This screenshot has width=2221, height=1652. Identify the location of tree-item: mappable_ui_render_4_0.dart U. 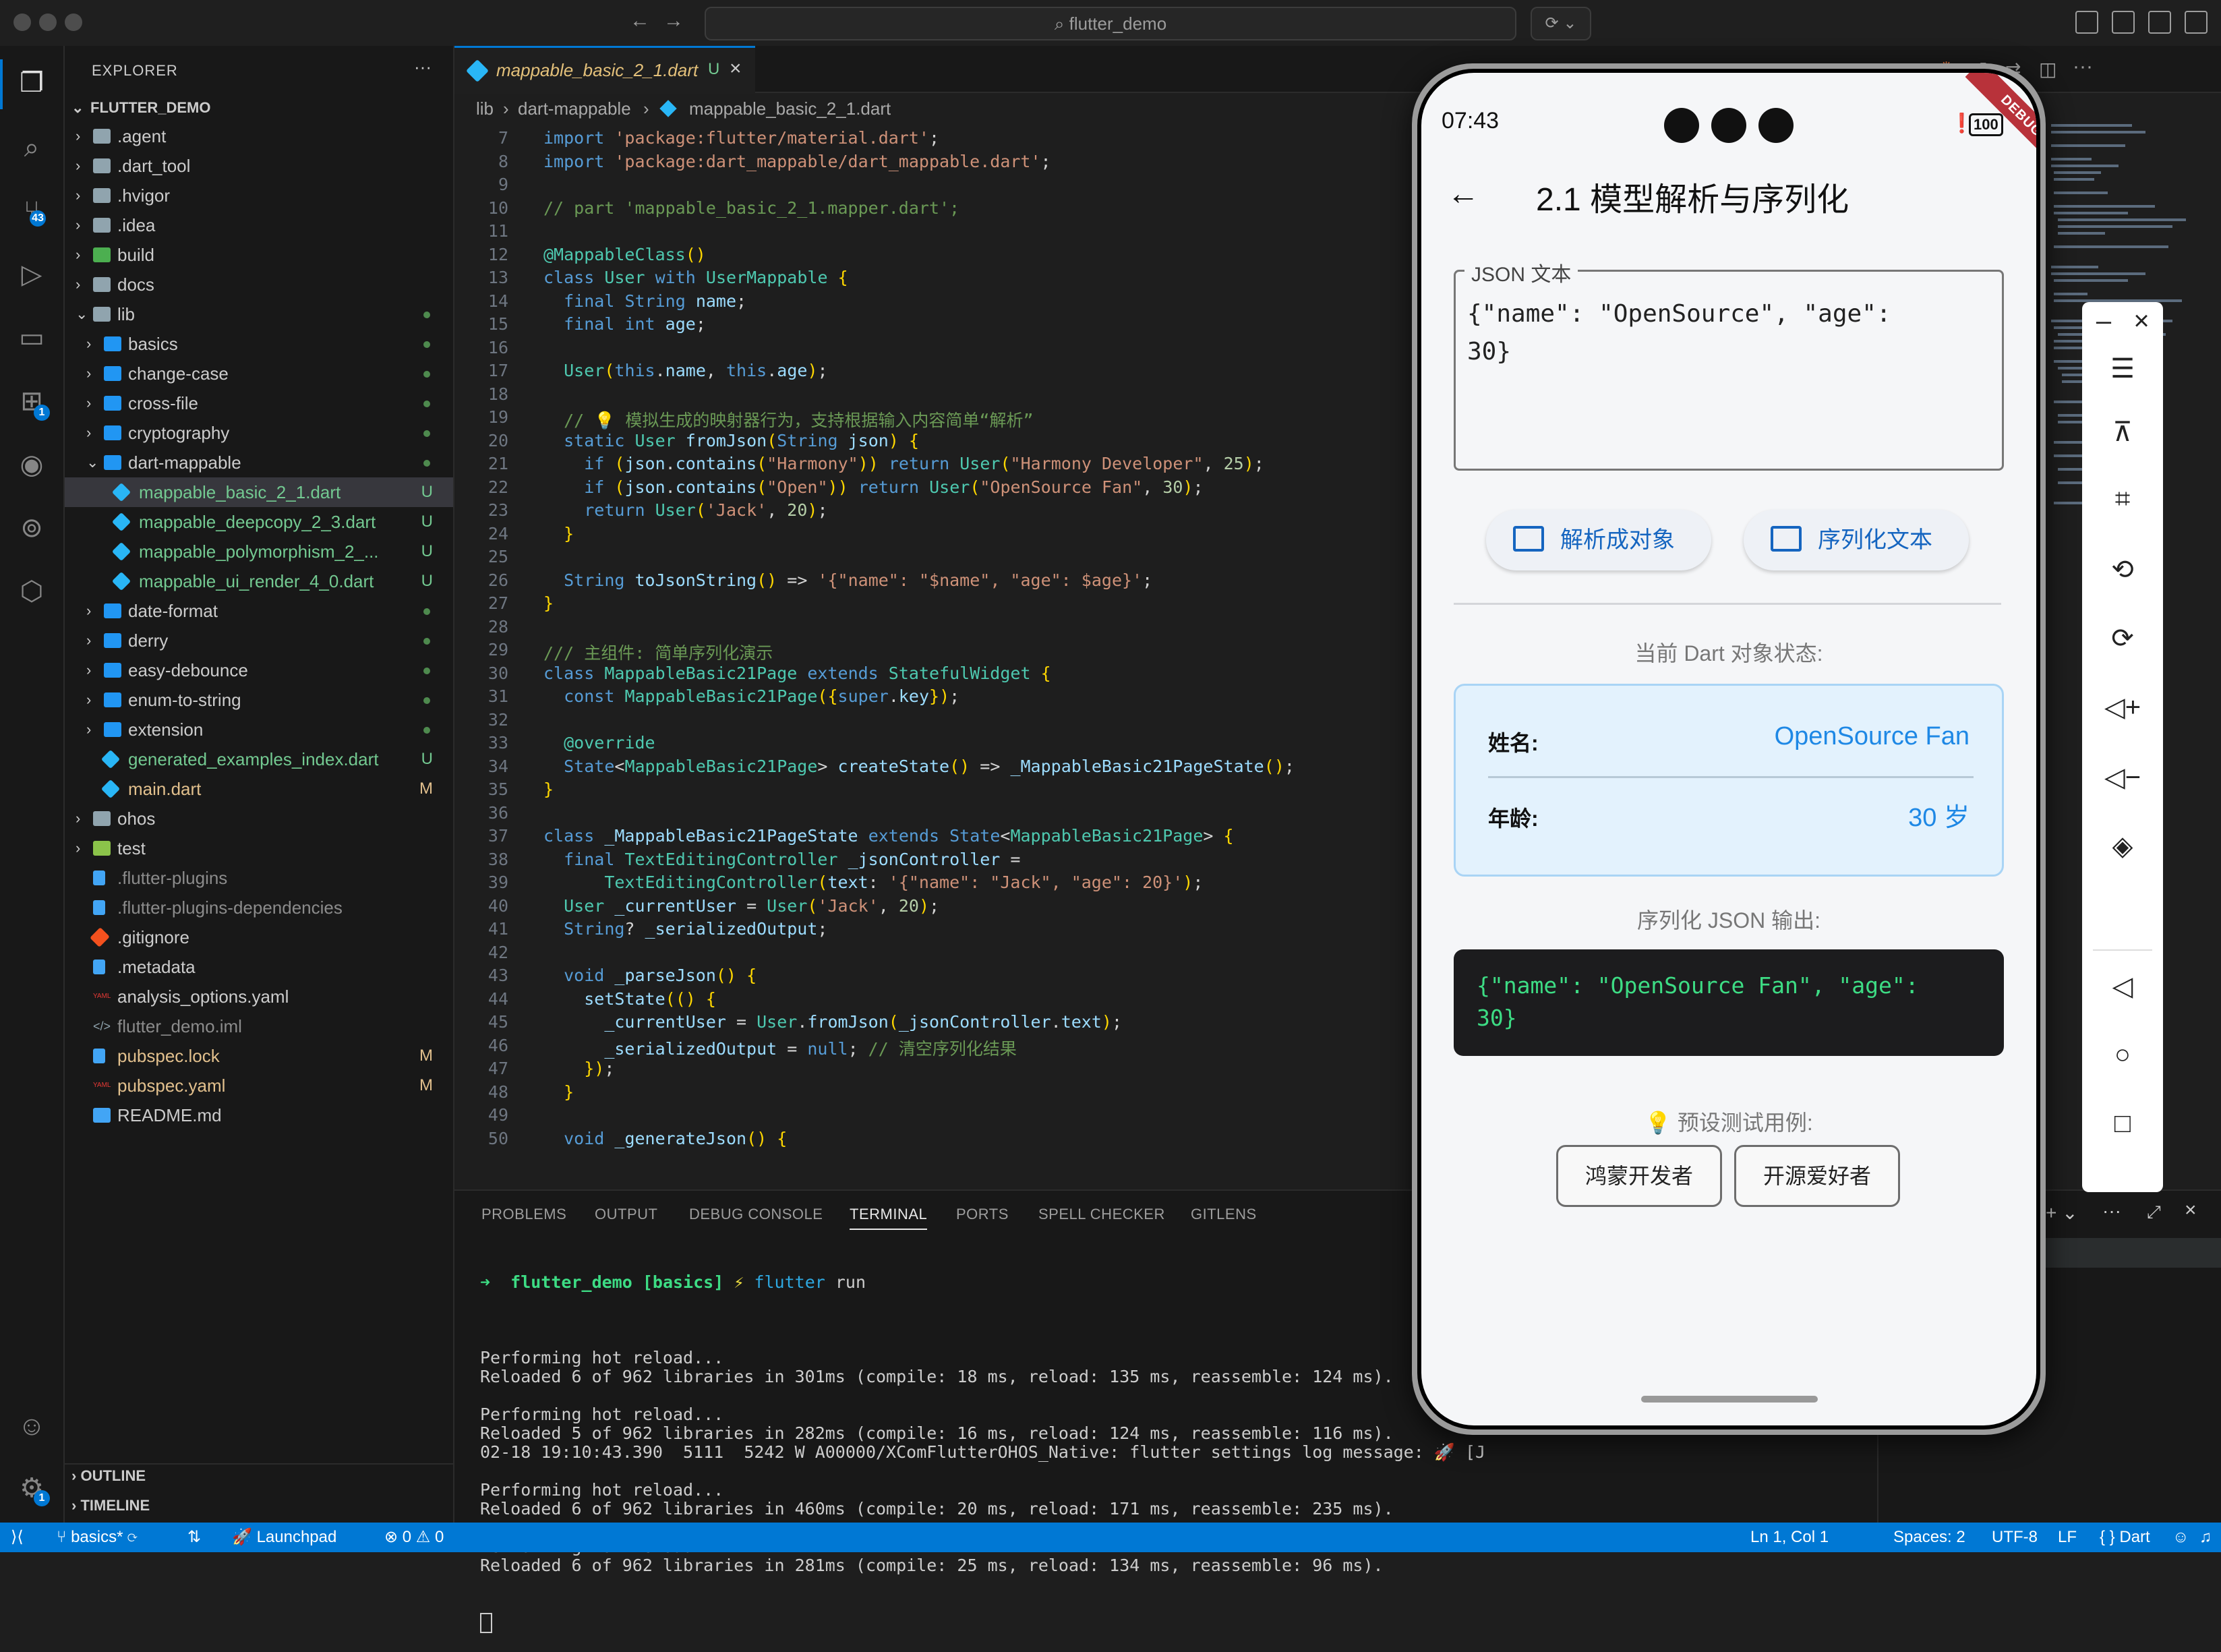
(259, 581).